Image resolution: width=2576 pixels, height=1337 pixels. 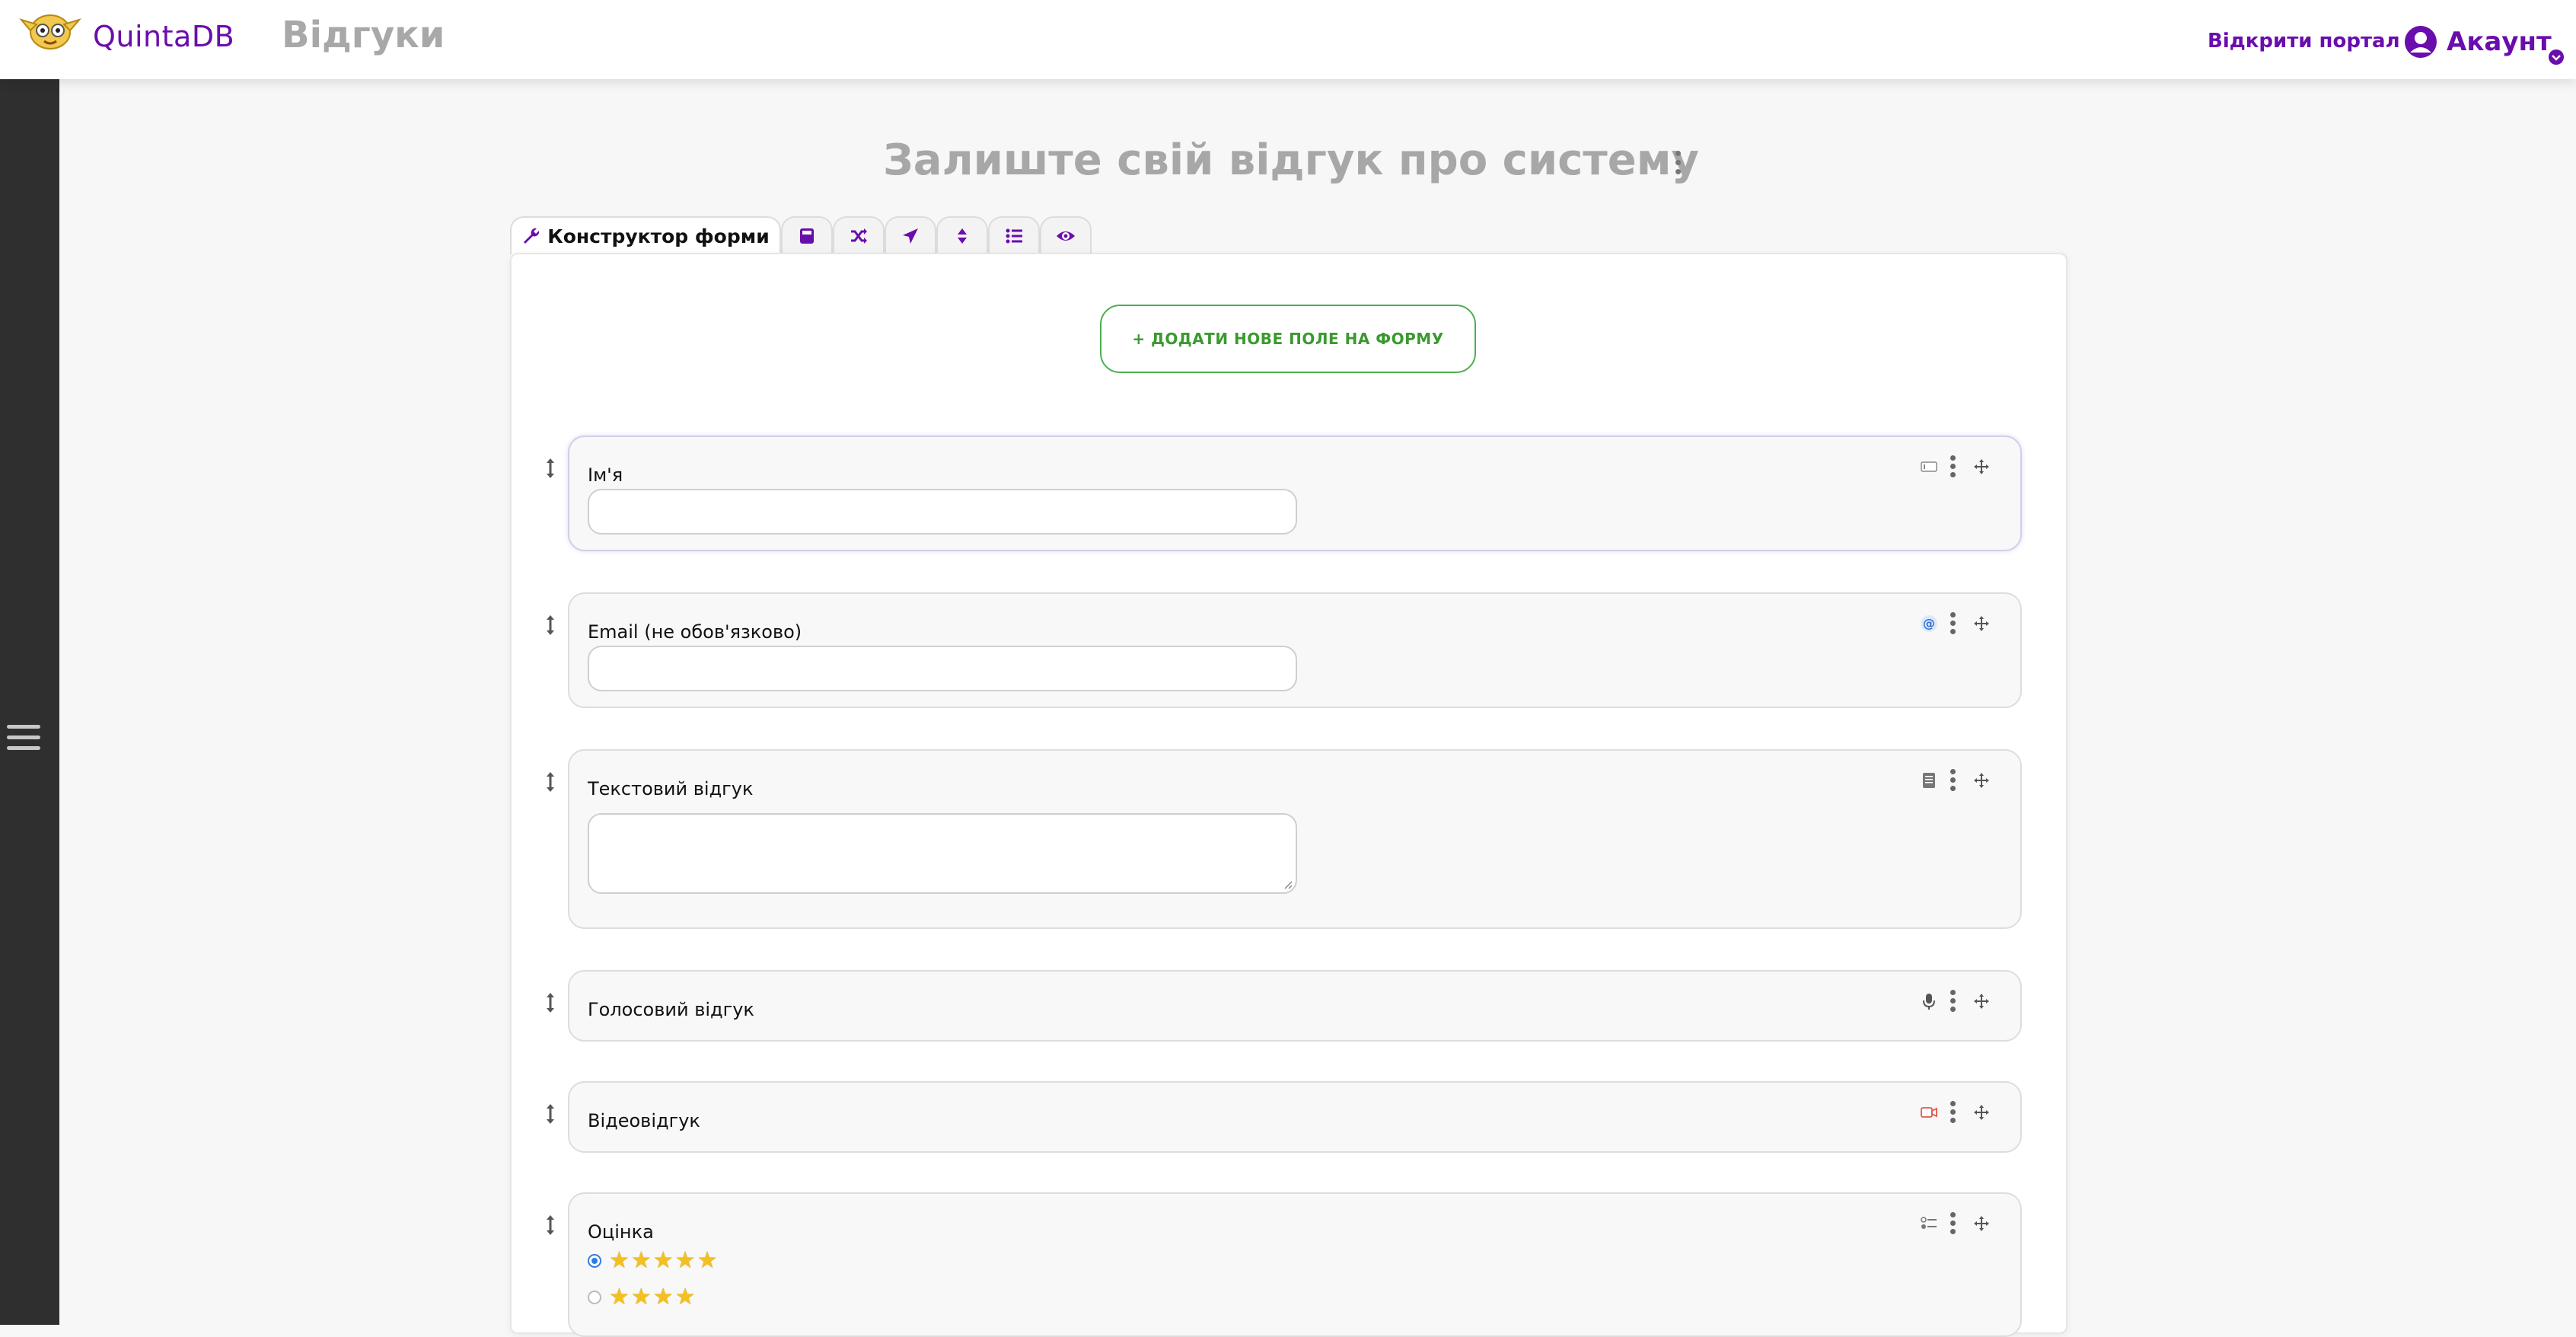 What do you see at coordinates (695, 632) in the screenshot?
I see `field-label: Email (не обов'язково)` at bounding box center [695, 632].